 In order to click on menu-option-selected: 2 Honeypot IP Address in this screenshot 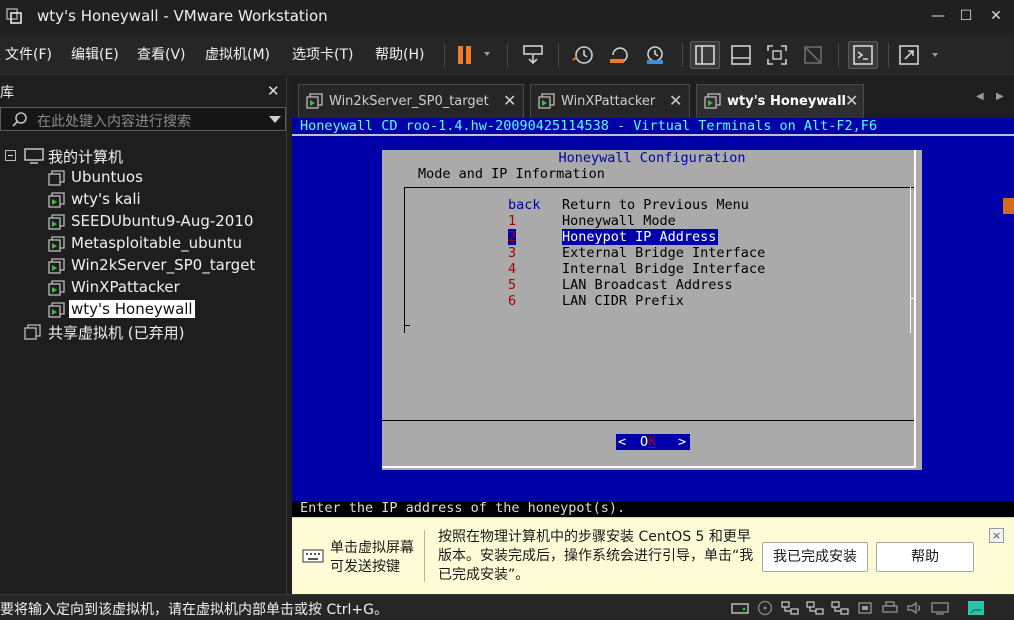, I will do `click(613, 237)`.